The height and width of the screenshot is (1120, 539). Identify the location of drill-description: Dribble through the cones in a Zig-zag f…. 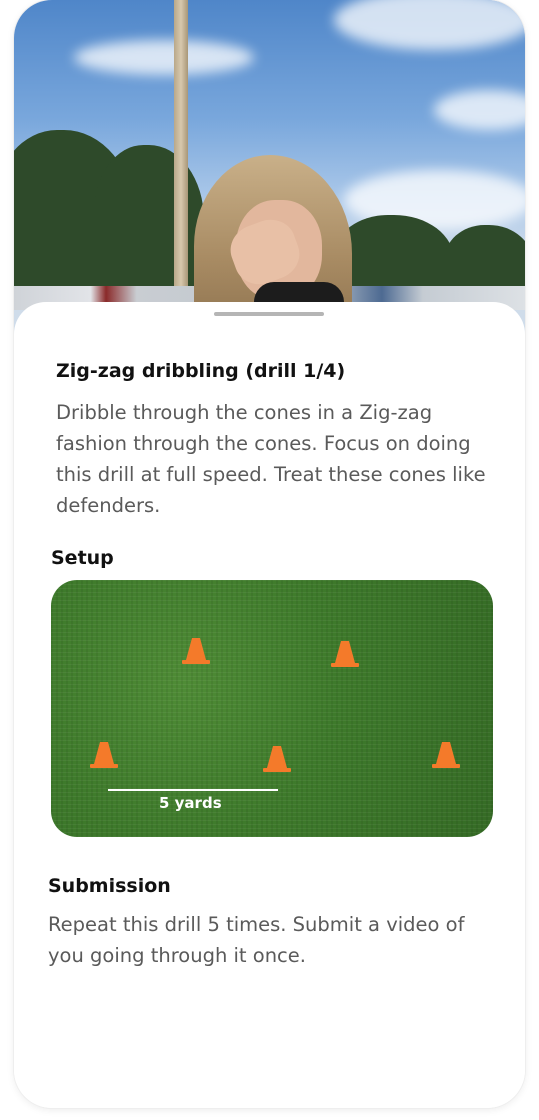
(271, 459).